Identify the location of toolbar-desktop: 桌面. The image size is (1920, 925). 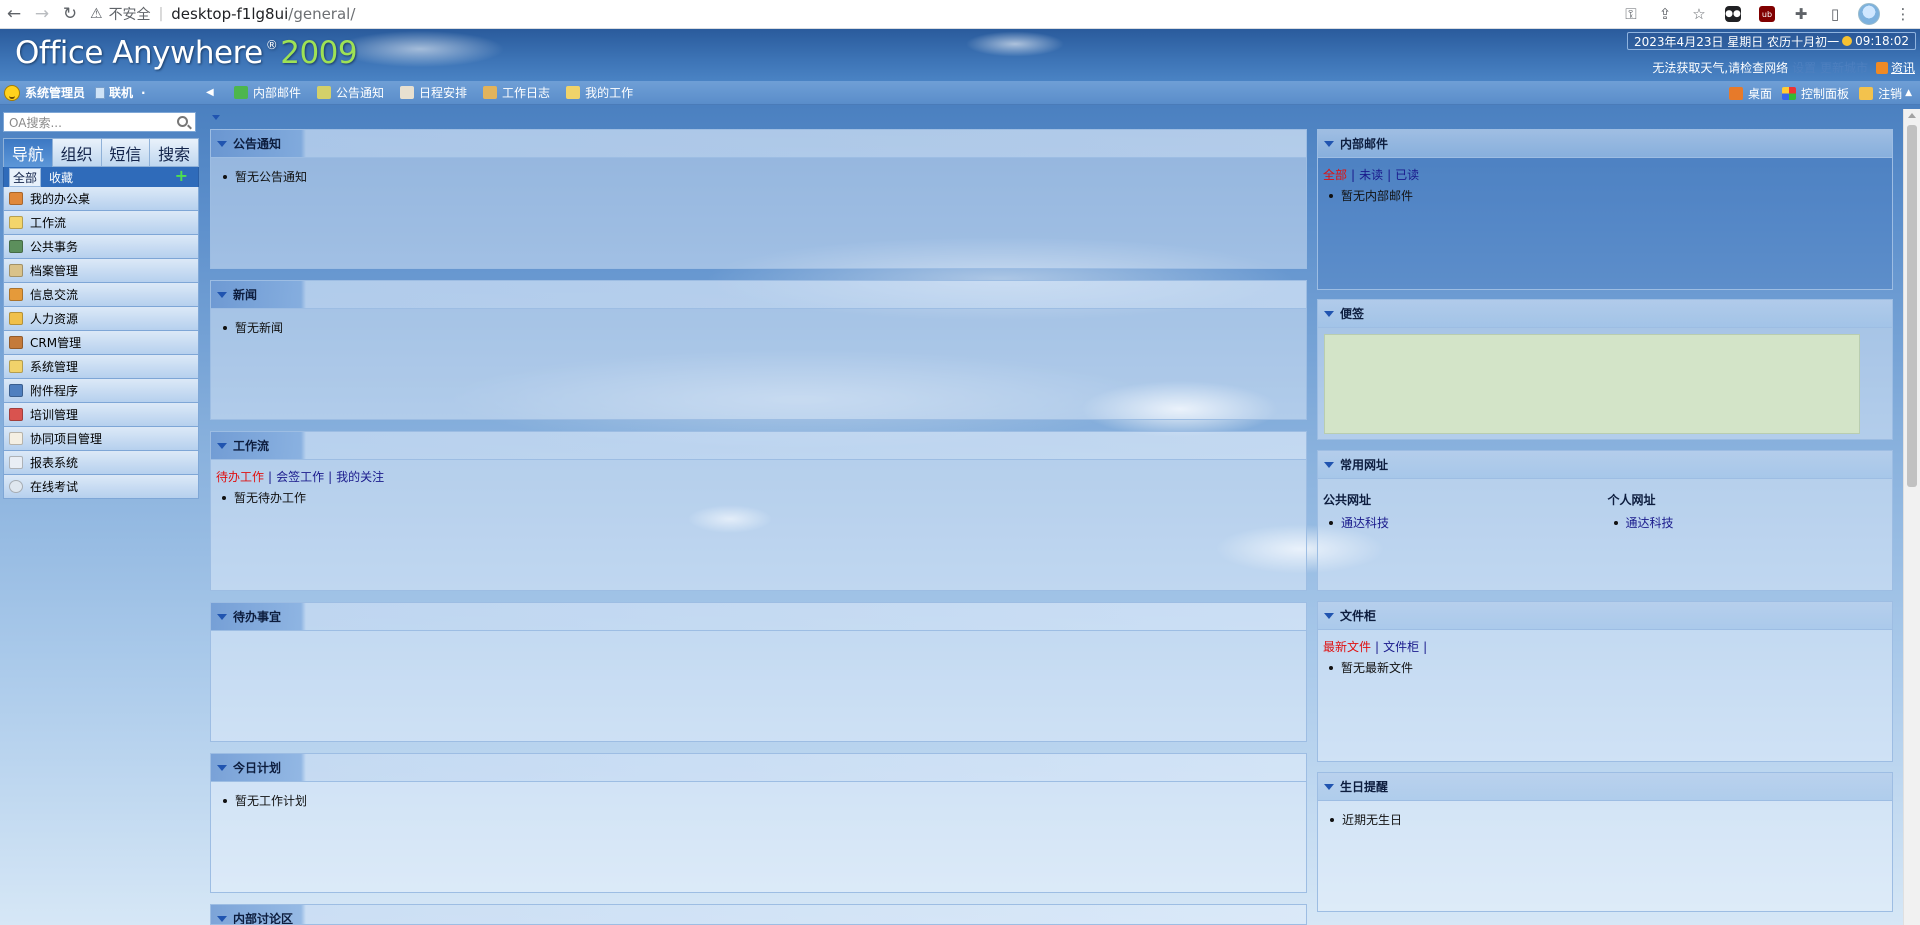
(1750, 93).